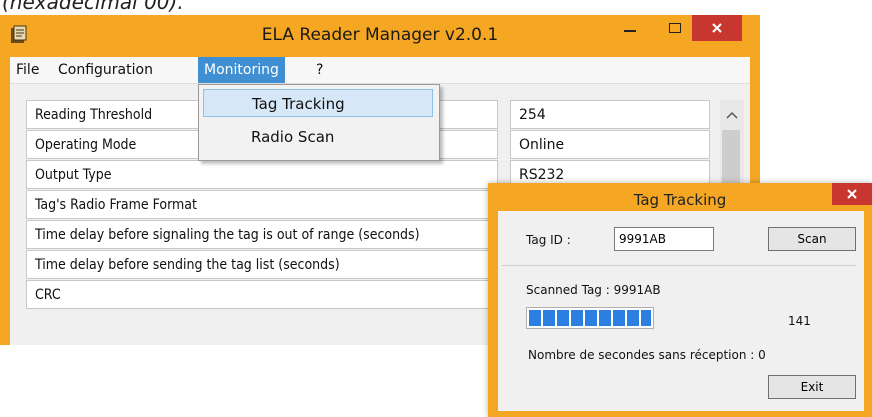 The width and height of the screenshot is (872, 417). I want to click on menu-configuration: Configuration, so click(105, 70).